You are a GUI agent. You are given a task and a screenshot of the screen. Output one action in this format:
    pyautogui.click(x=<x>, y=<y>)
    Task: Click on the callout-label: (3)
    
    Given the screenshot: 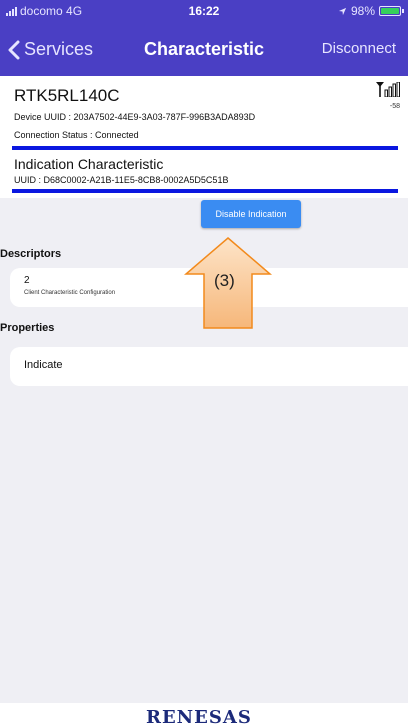 What is the action you would take?
    pyautogui.click(x=224, y=280)
    